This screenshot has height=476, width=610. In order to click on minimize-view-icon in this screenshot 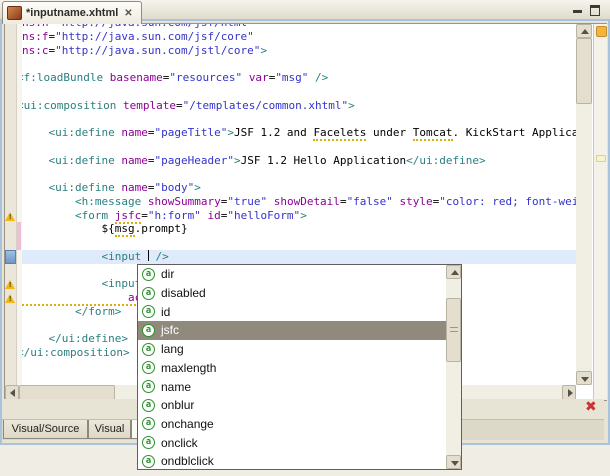, I will do `click(578, 9)`.